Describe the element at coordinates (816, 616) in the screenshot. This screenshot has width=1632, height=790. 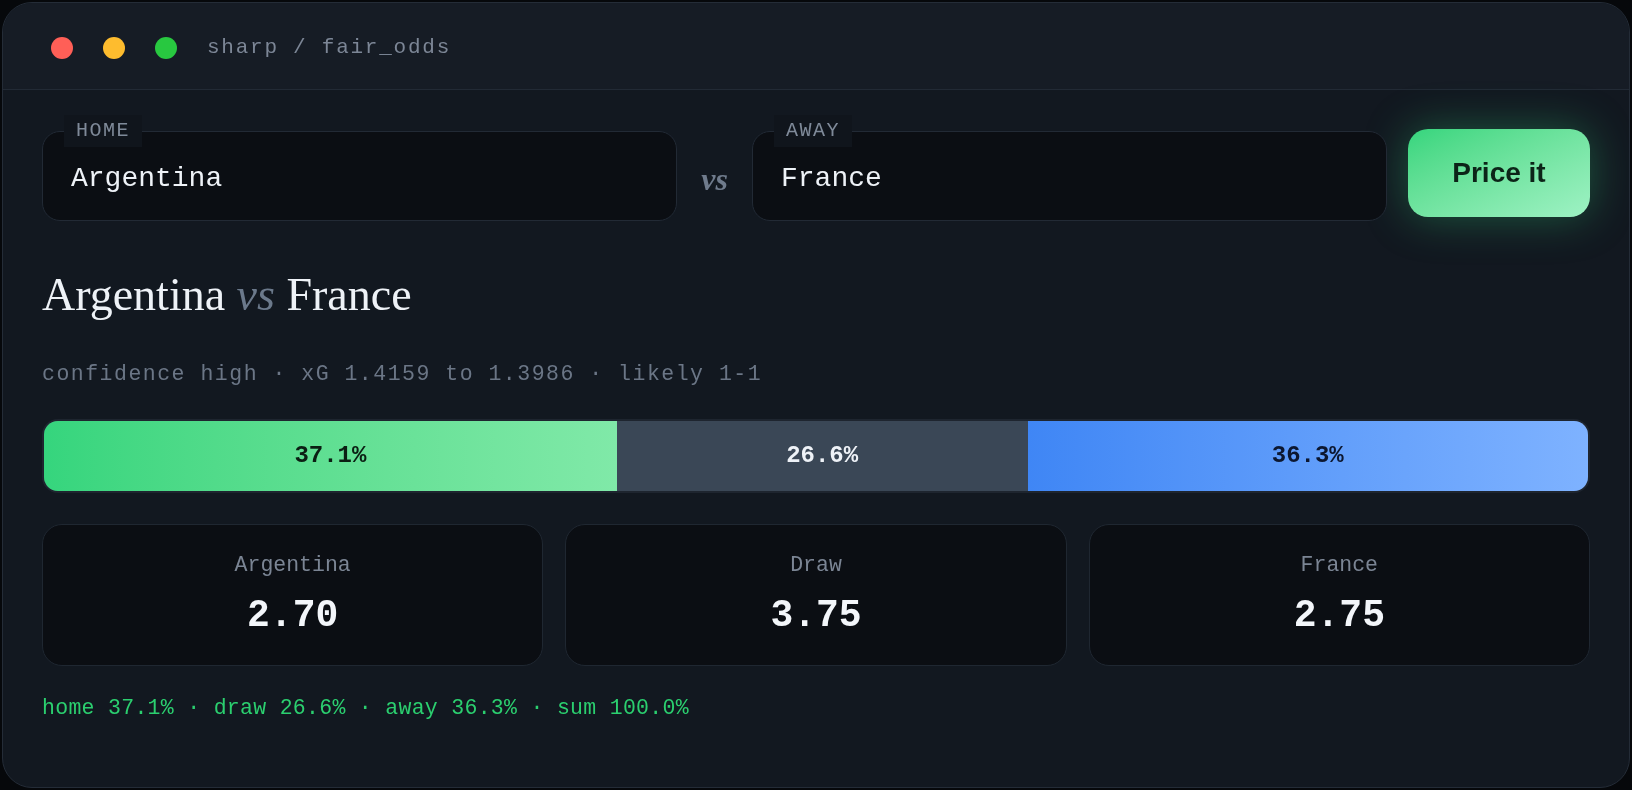
I see `odds-value: 3.75` at that location.